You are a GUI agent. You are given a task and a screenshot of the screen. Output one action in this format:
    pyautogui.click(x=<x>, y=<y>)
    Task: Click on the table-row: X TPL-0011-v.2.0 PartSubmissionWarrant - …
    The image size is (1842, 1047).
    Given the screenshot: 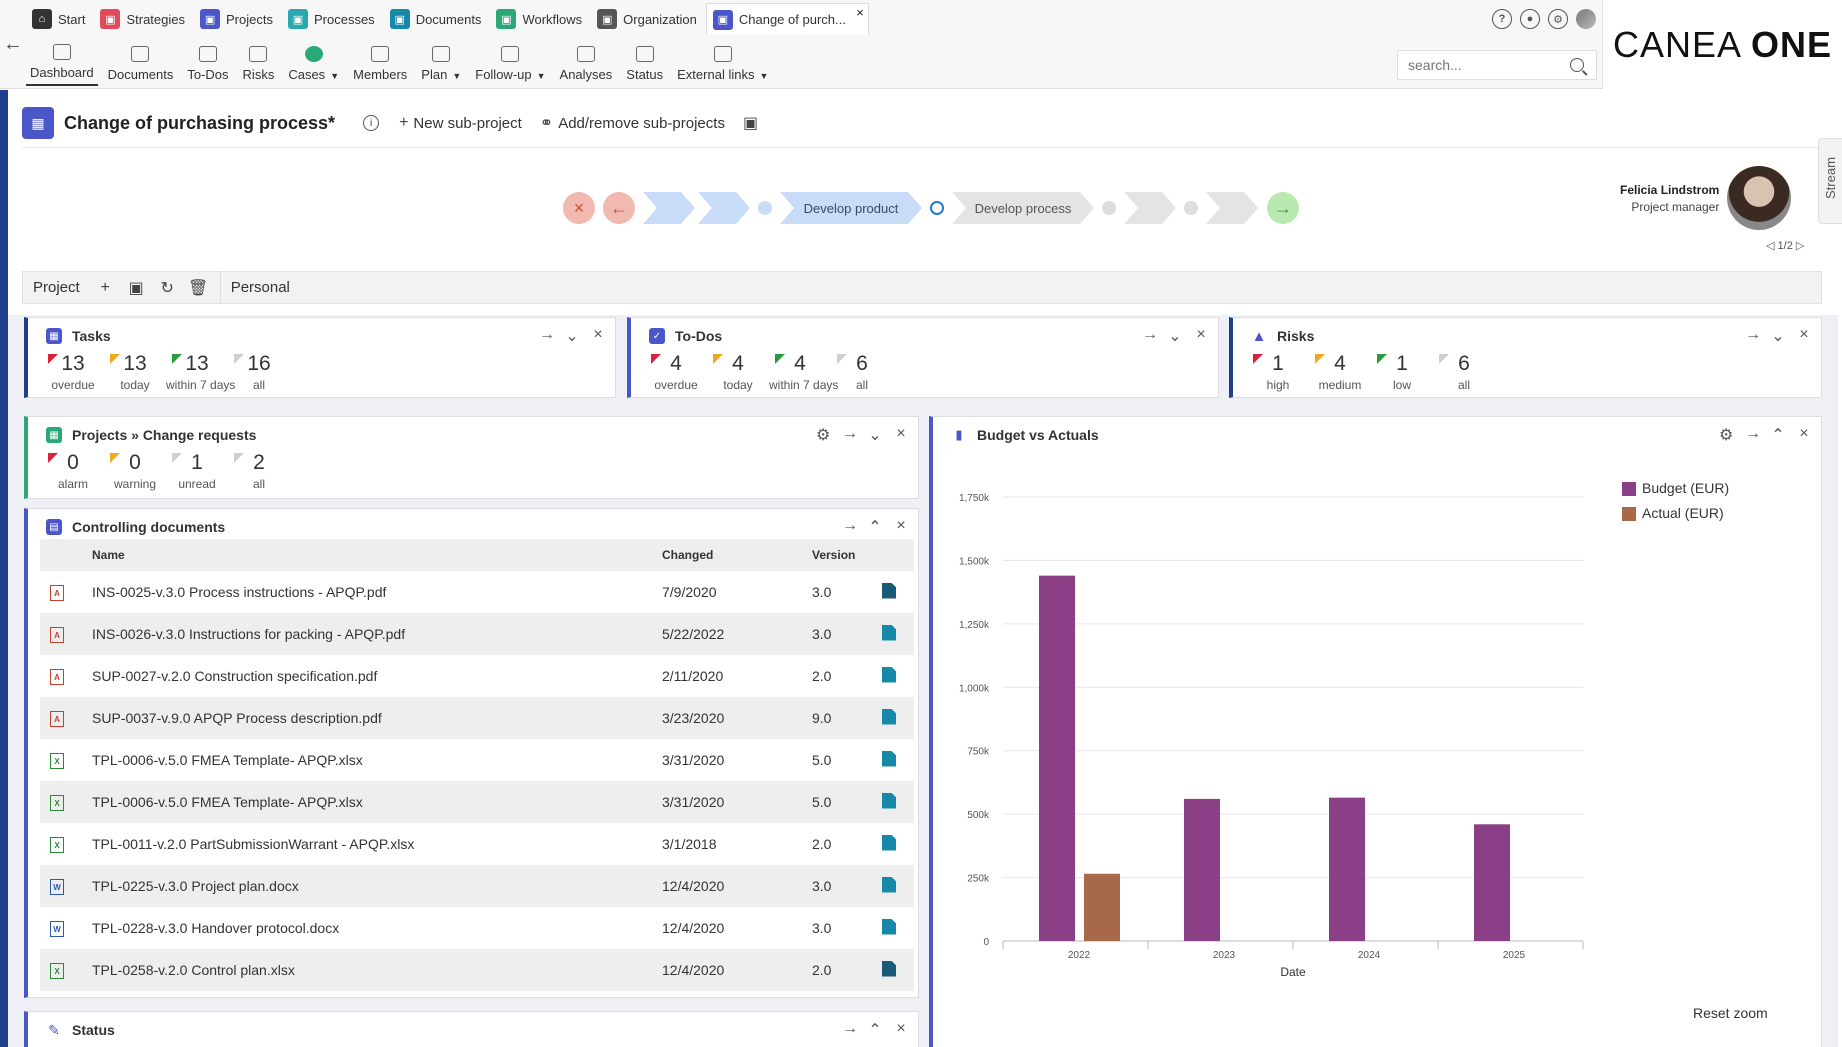 What is the action you would take?
    pyautogui.click(x=477, y=844)
    